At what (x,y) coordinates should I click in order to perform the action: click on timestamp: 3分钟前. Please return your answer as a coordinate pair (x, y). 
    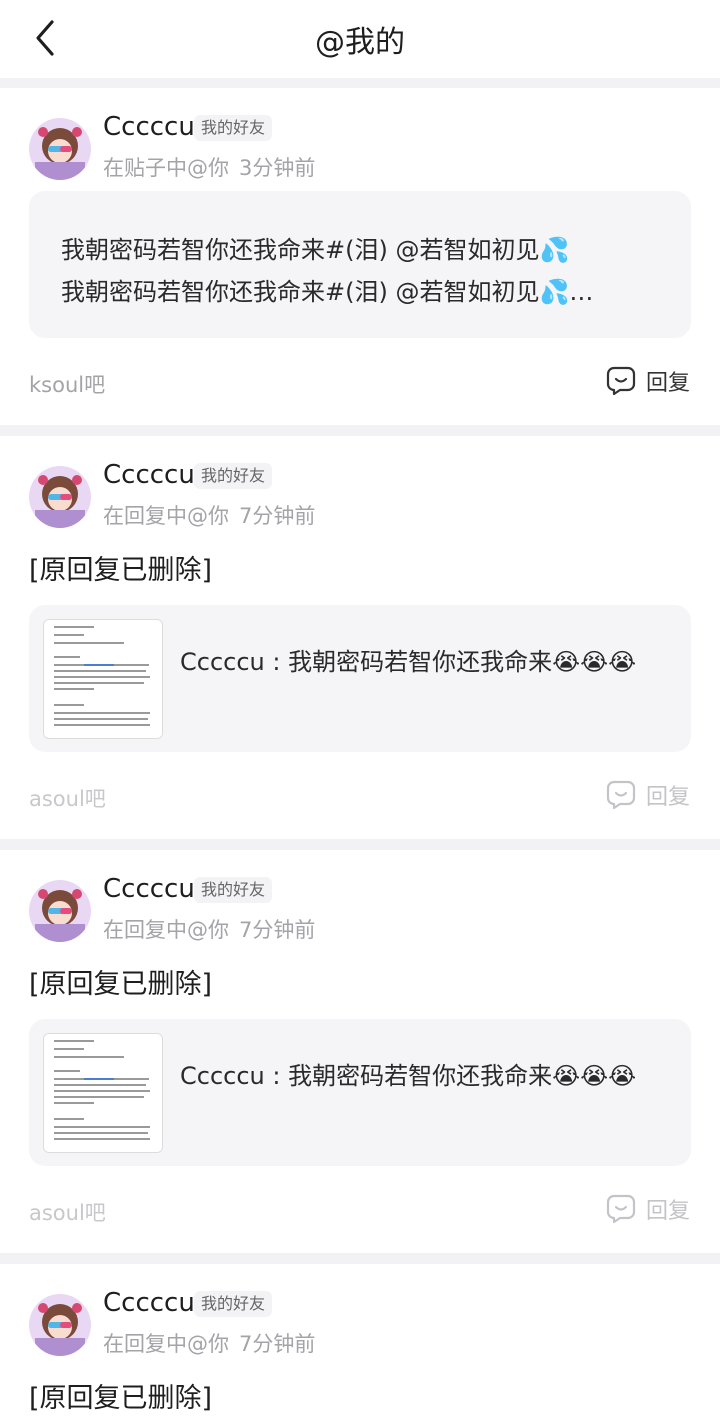
    Looking at the image, I should click on (277, 168).